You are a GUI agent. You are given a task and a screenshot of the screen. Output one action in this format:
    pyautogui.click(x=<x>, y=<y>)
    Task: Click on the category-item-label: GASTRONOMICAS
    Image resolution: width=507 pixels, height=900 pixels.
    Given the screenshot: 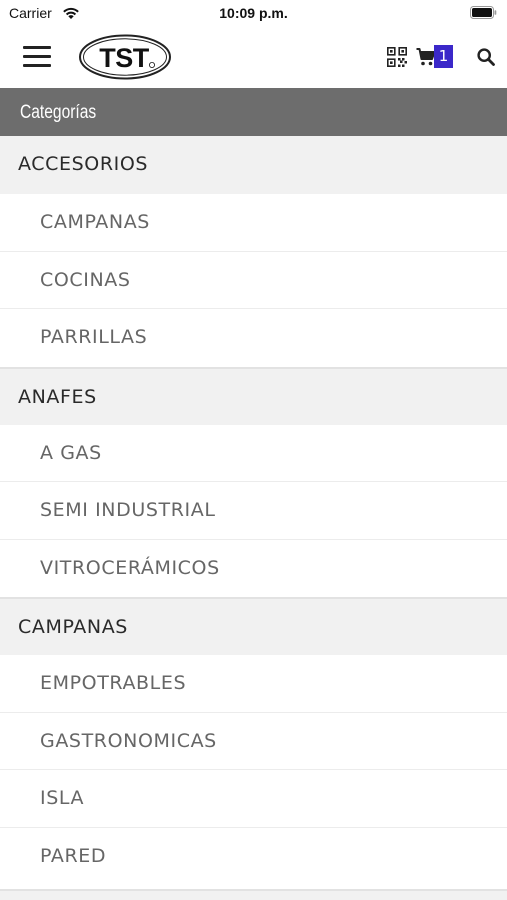 What is the action you would take?
    pyautogui.click(x=128, y=740)
    